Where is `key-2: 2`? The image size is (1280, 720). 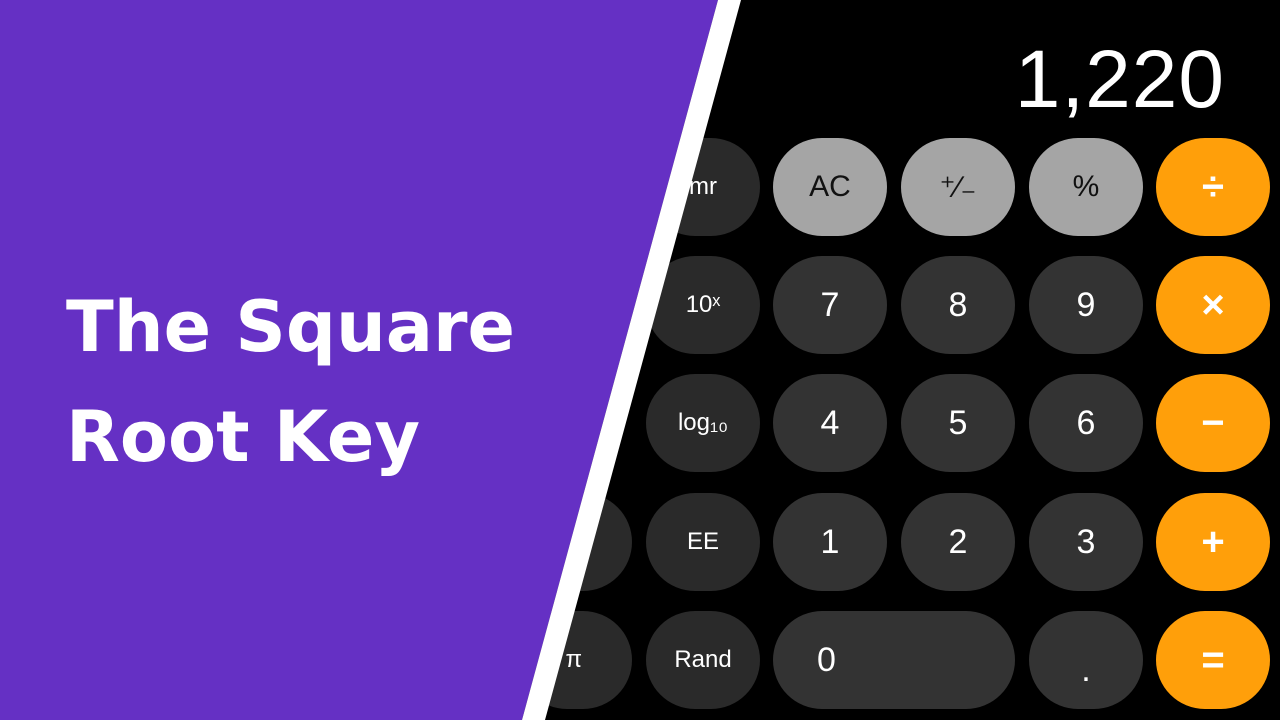
key-2: 2 is located at coordinates (958, 542).